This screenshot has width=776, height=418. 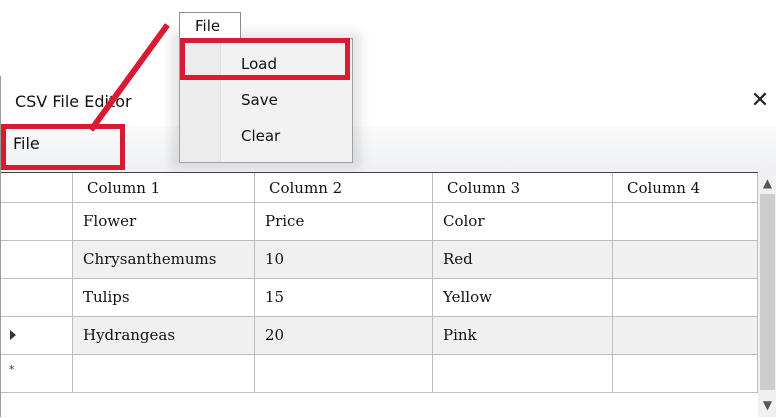 I want to click on cell-value: Chrysanthemums, so click(x=150, y=259).